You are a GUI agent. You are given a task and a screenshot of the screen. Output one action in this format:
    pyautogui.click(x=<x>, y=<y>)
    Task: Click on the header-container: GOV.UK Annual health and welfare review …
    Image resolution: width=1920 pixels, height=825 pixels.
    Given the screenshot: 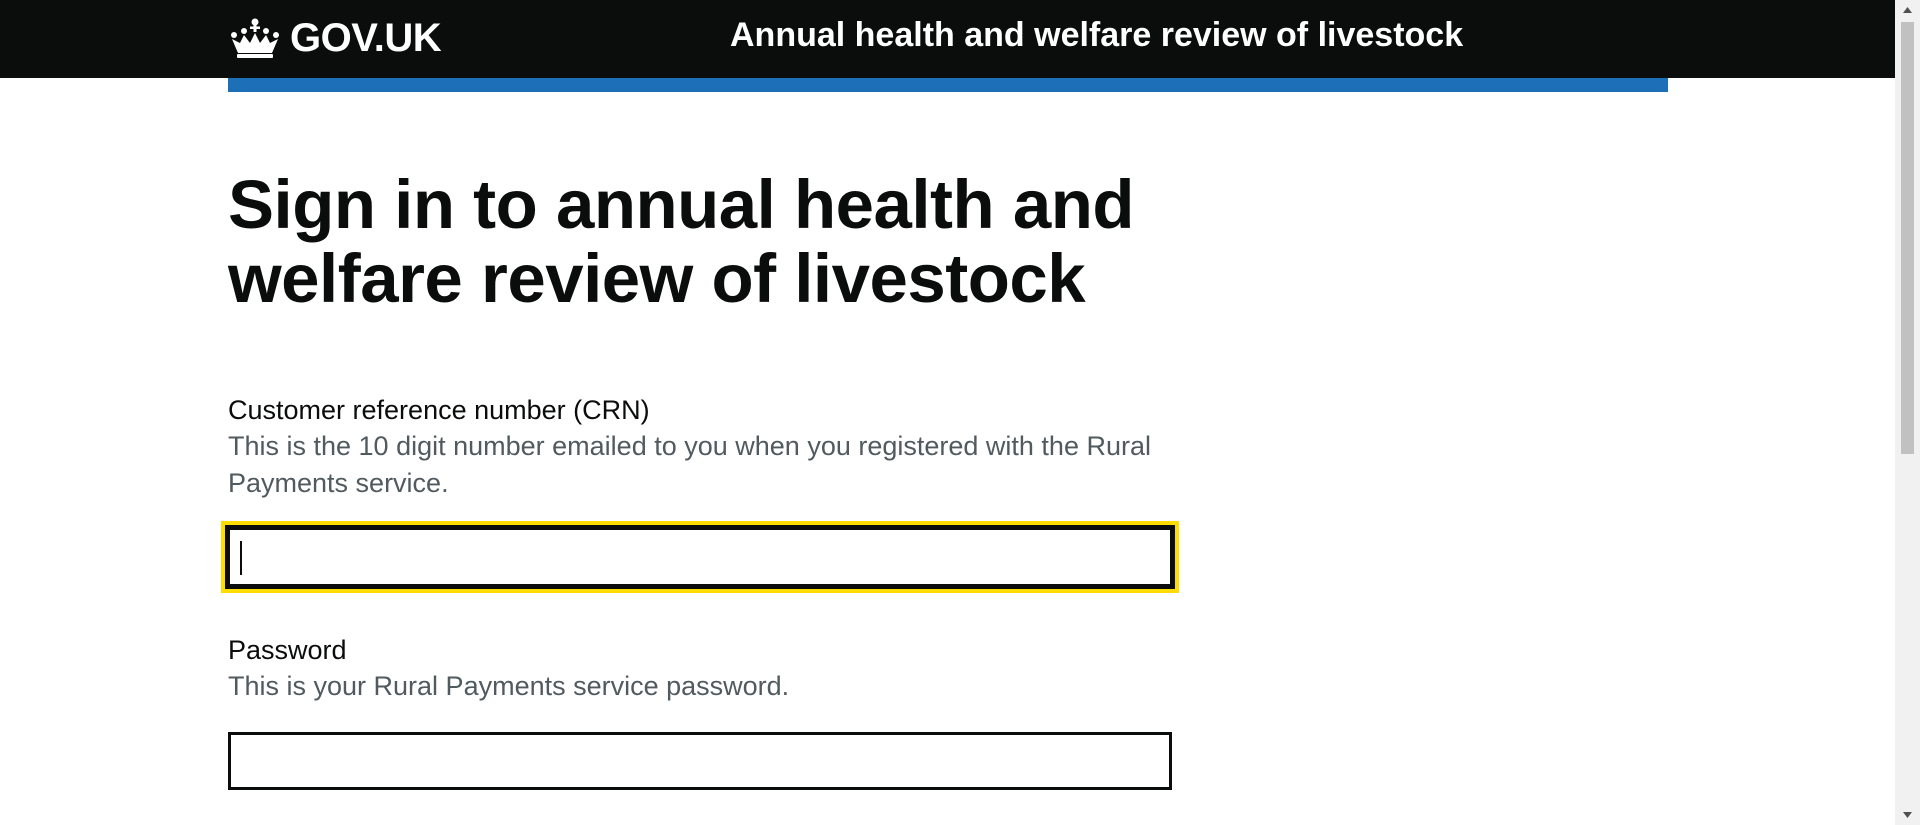 What is the action you would take?
    pyautogui.click(x=948, y=39)
    